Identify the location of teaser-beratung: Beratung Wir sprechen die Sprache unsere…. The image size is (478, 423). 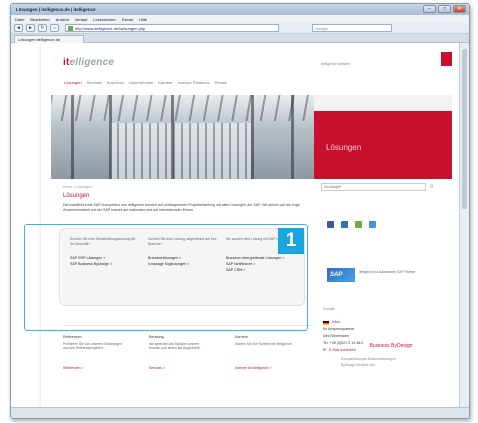
(180, 352).